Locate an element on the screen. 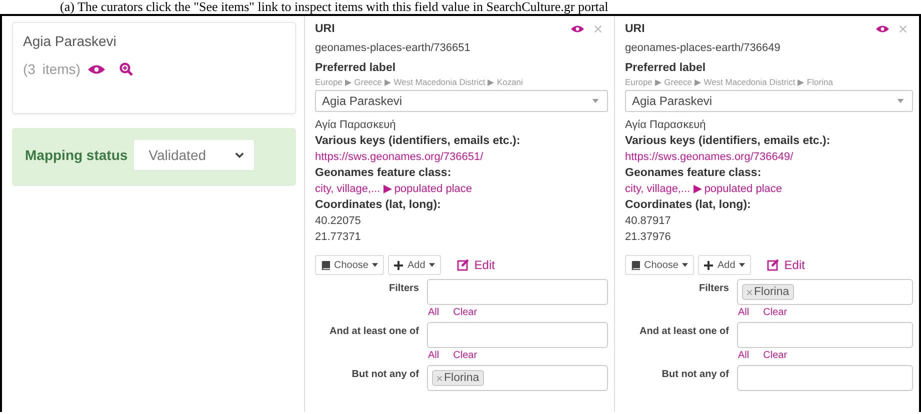  mapping-status-select: Validated is located at coordinates (194, 155).